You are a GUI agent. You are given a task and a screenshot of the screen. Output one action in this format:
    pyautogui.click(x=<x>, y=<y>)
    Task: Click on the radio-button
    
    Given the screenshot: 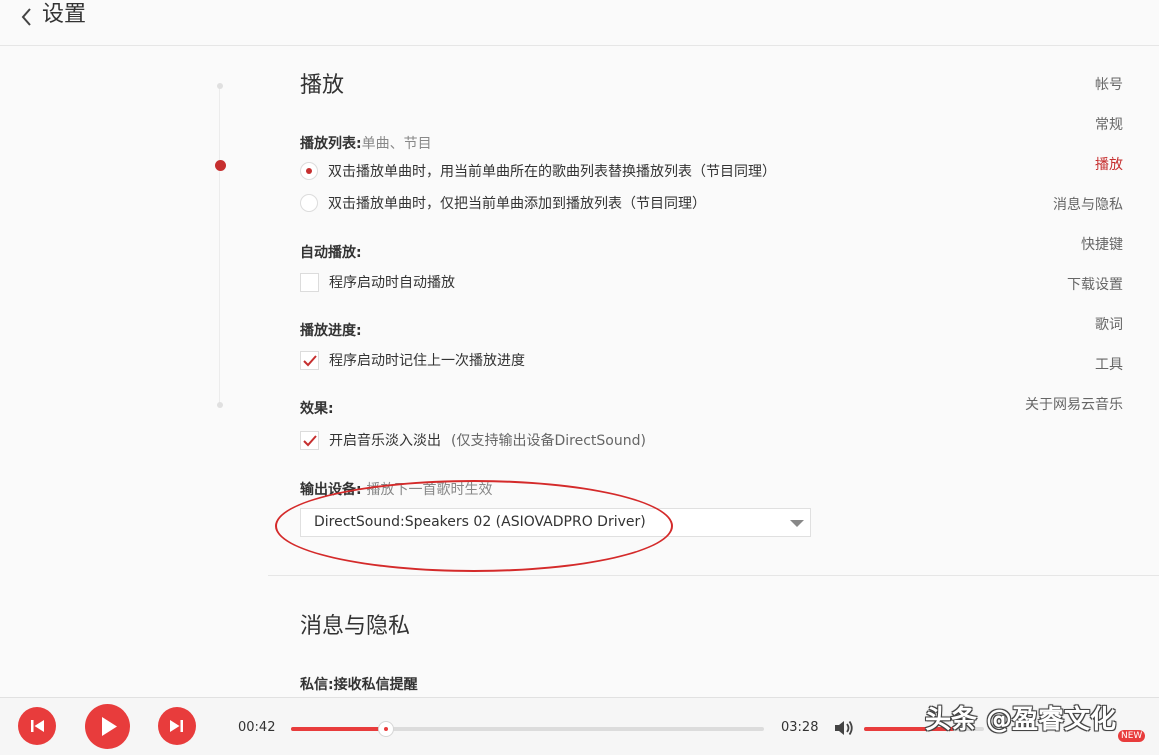 What is the action you would take?
    pyautogui.click(x=309, y=203)
    